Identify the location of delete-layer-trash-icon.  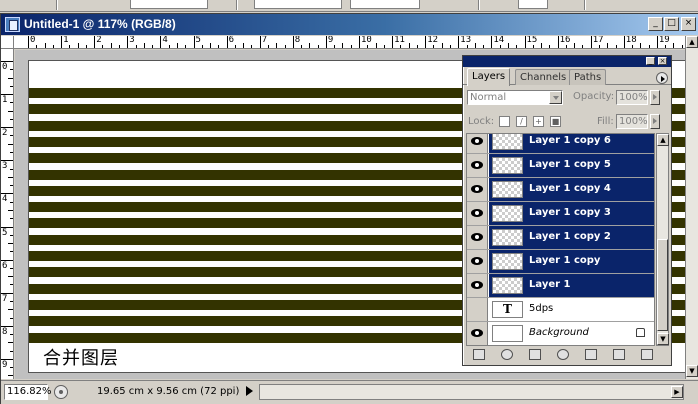
(647, 354).